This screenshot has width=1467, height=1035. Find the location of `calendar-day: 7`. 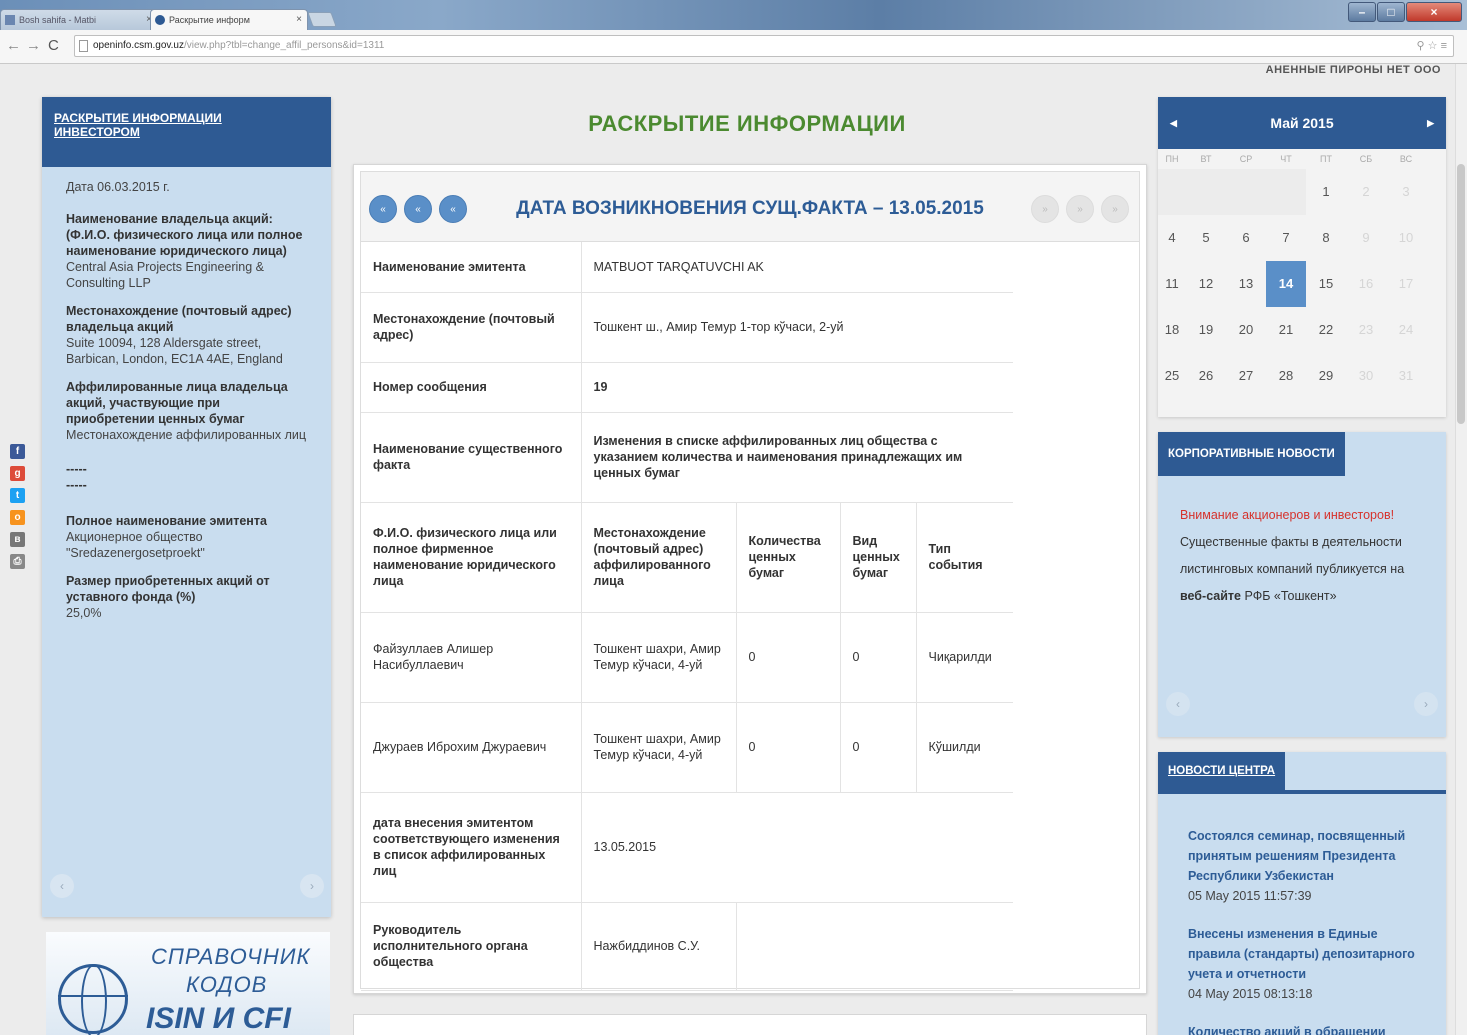

calendar-day: 7 is located at coordinates (1286, 238).